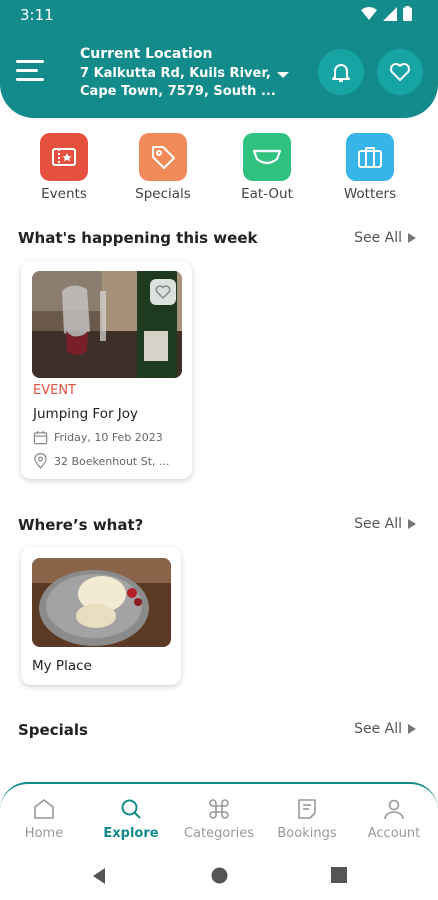 This screenshot has width=438, height=900. Describe the element at coordinates (99, 876) in the screenshot. I see `back-icon` at that location.